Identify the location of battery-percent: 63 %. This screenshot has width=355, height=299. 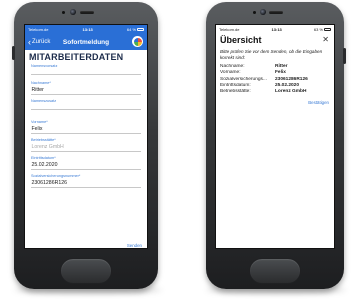
(318, 29).